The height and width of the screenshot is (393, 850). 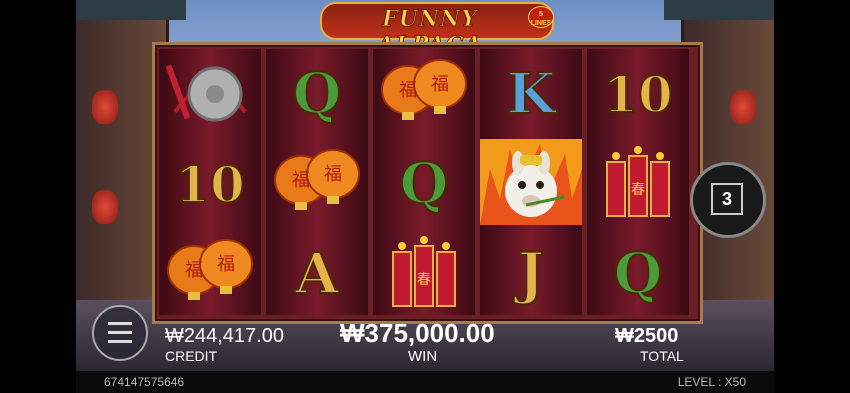 I want to click on credit-value: ₩244,417.00, so click(x=224, y=336).